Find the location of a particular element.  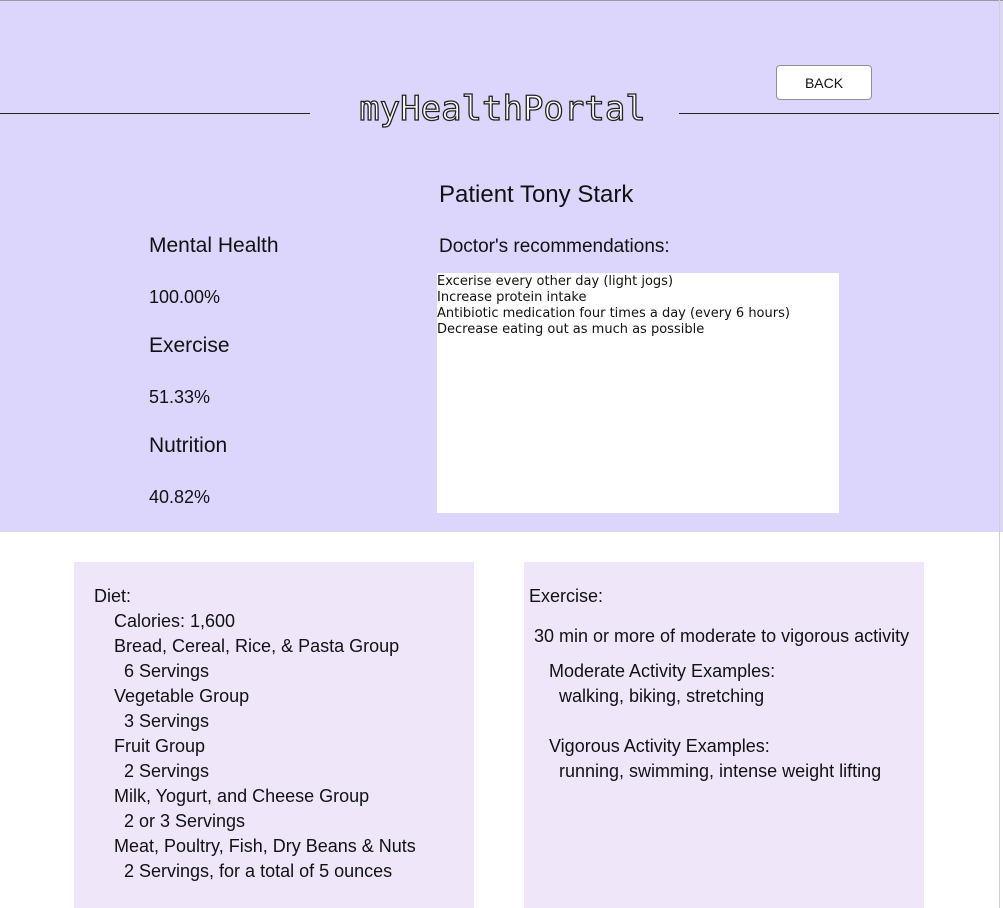

vigorous-activity-label: Vigorous Activity Examples: is located at coordinates (659, 746).